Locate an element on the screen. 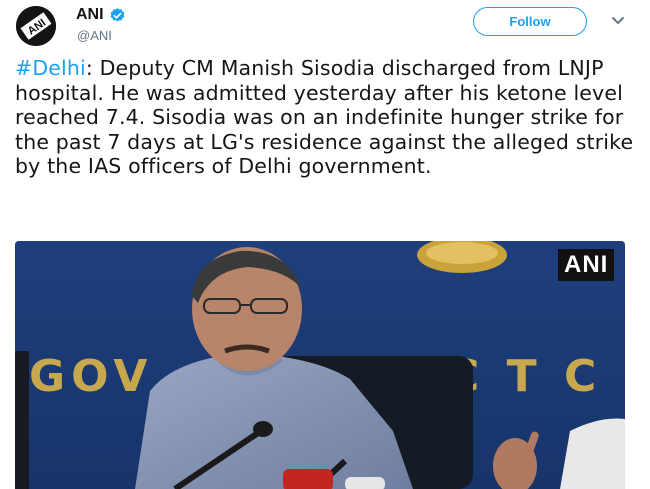 This screenshot has height=489, width=650. verified-badge-icon is located at coordinates (117, 14).